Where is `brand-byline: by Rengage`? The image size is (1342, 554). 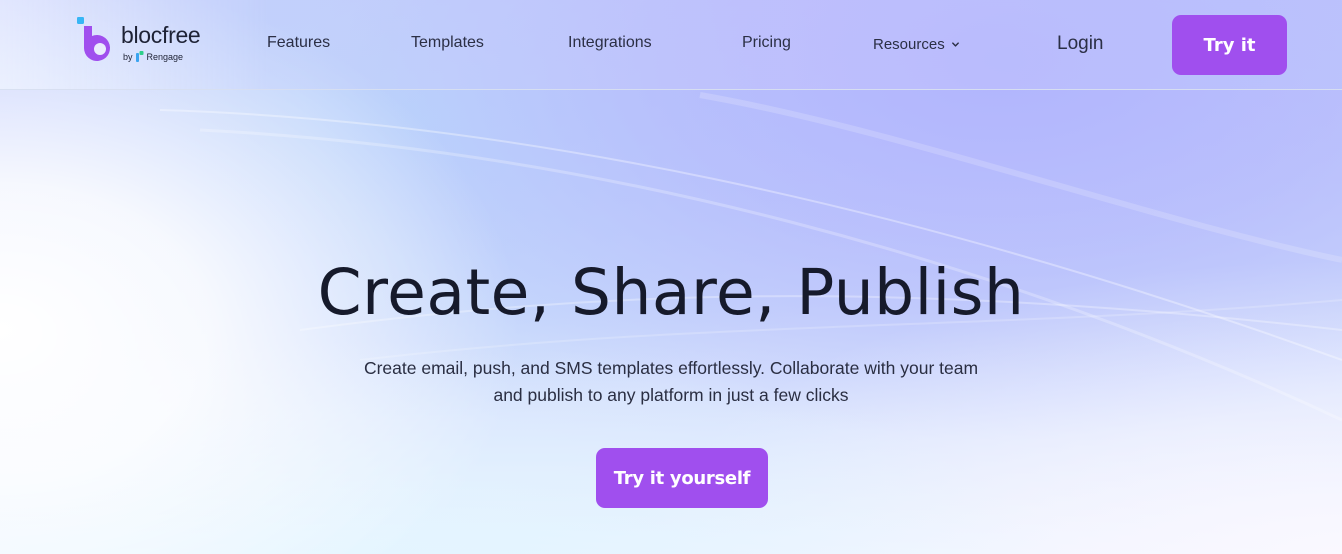 brand-byline: by Rengage is located at coordinates (153, 56).